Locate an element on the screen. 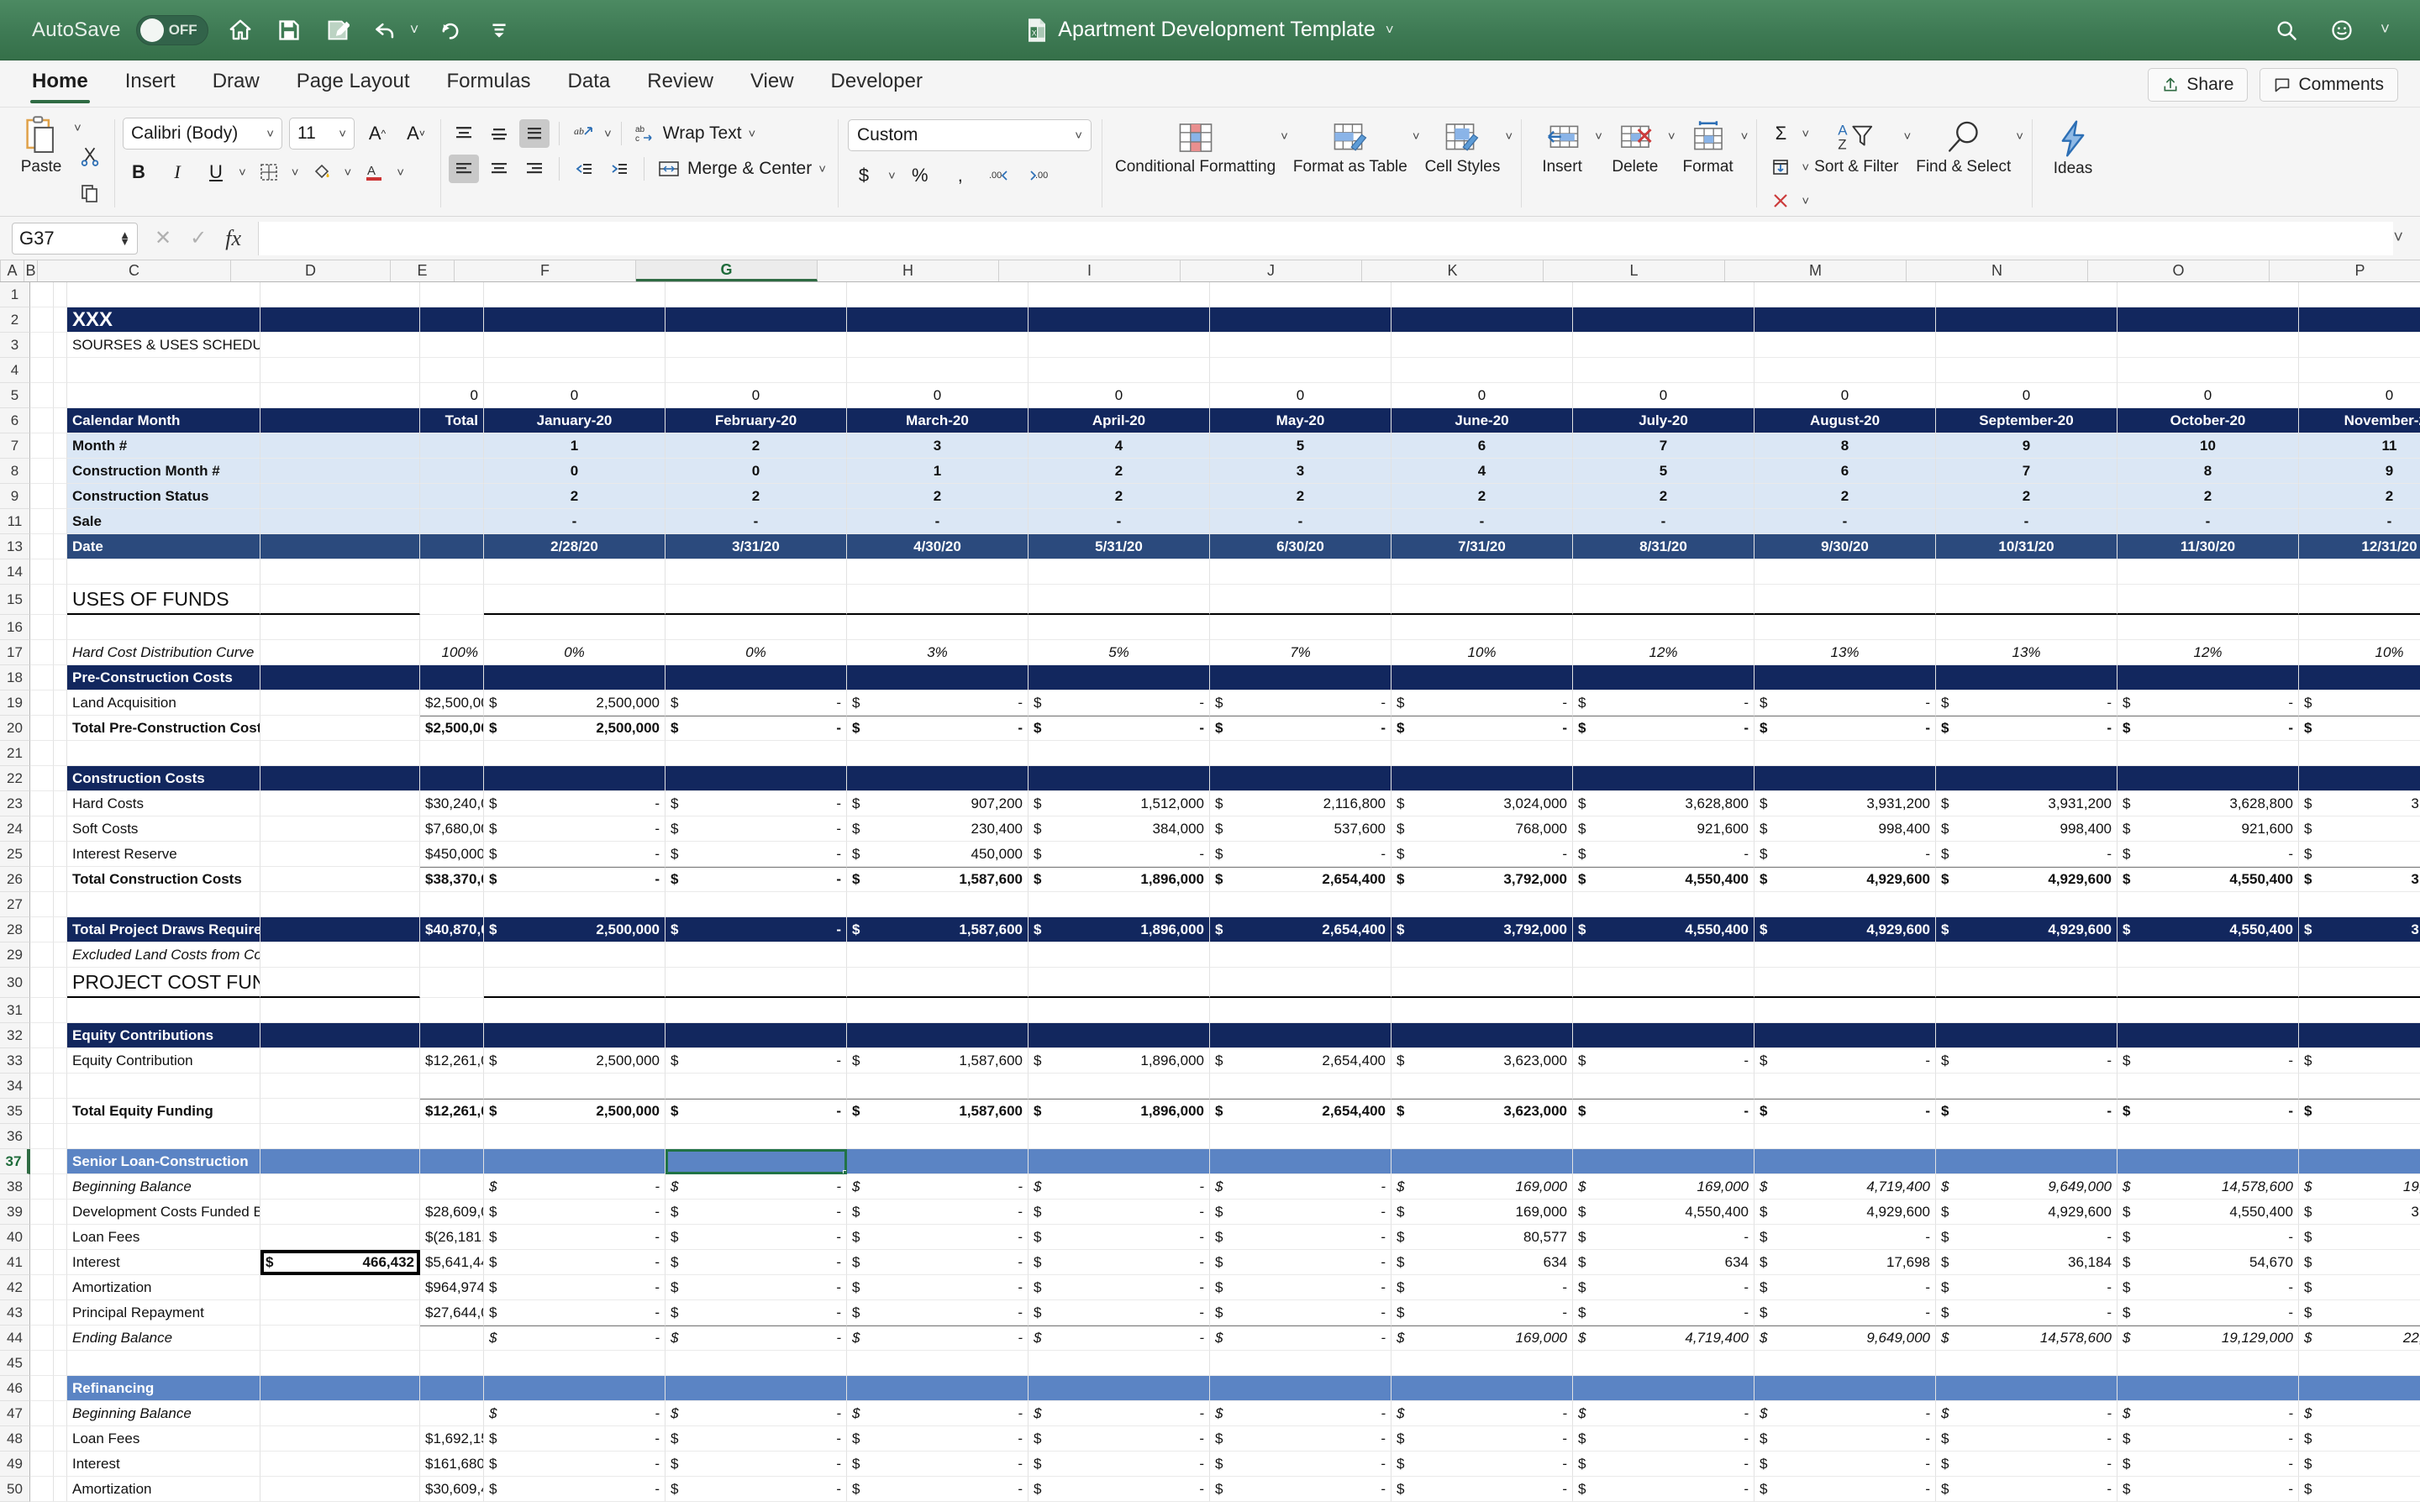 This screenshot has width=2420, height=1512. cell-H32 is located at coordinates (937, 1035).